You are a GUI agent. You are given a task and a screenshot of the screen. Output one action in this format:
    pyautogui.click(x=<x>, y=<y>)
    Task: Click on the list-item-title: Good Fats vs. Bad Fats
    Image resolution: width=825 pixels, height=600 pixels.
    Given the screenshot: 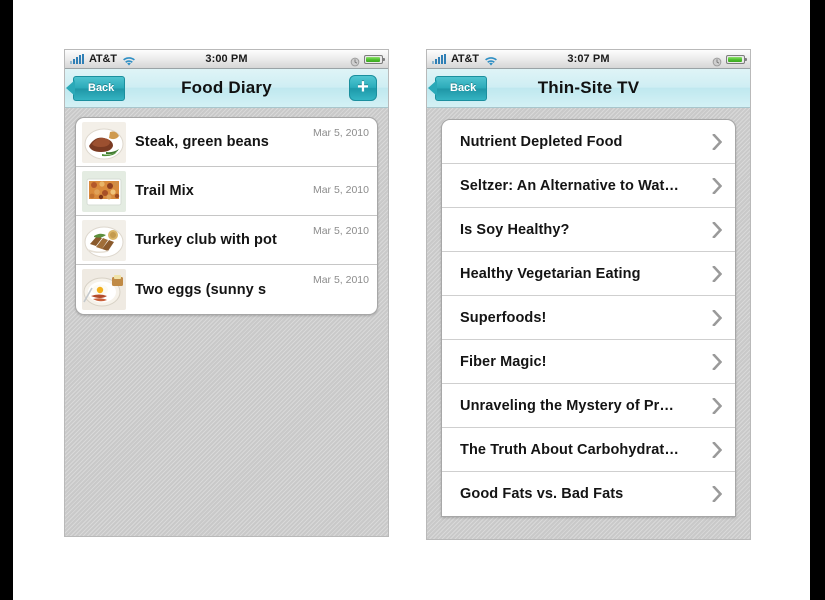 What is the action you would take?
    pyautogui.click(x=542, y=494)
    